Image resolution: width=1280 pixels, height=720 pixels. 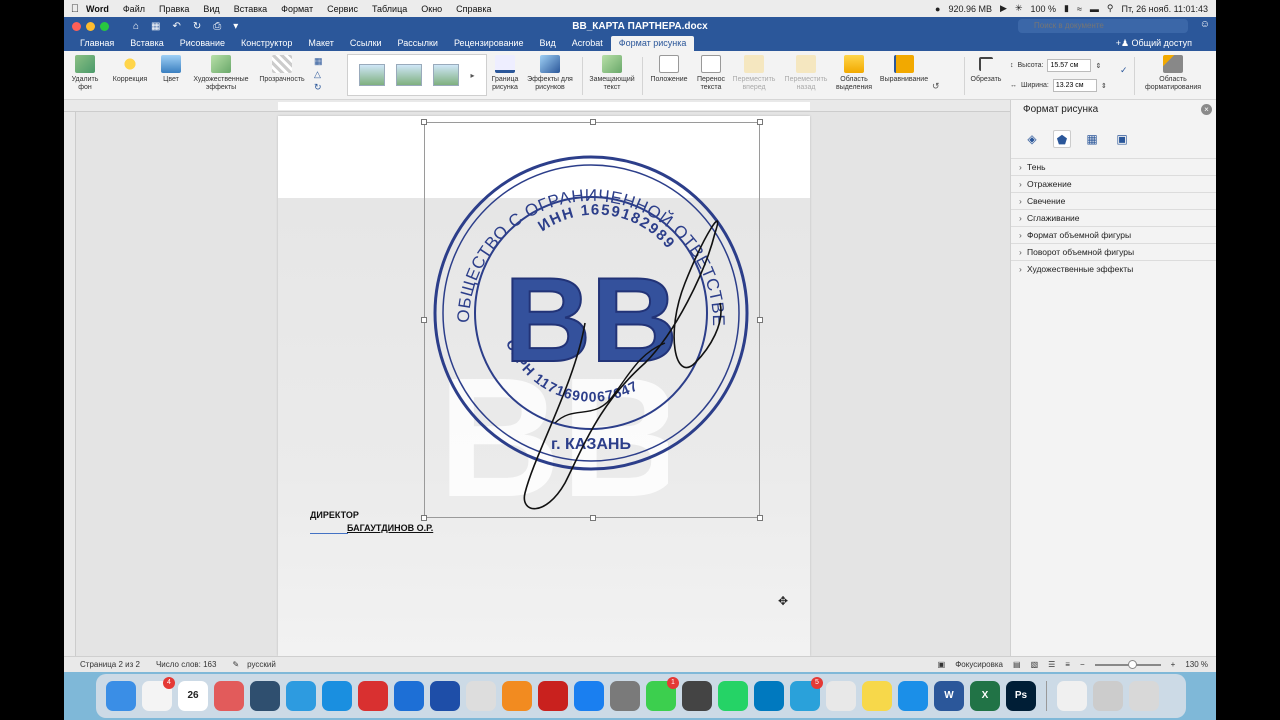 I want to click on lock-aspect-check-icon: ✓, so click(x=1124, y=70).